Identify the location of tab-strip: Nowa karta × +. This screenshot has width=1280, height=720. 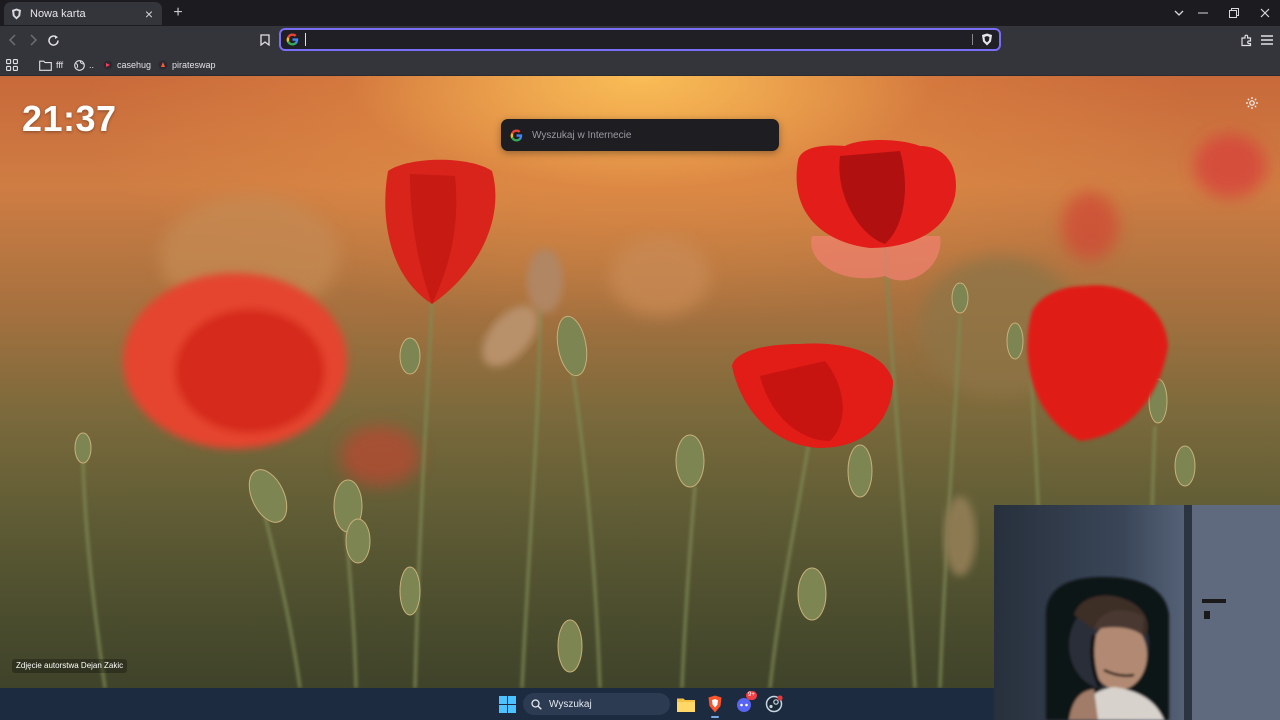
(640, 13).